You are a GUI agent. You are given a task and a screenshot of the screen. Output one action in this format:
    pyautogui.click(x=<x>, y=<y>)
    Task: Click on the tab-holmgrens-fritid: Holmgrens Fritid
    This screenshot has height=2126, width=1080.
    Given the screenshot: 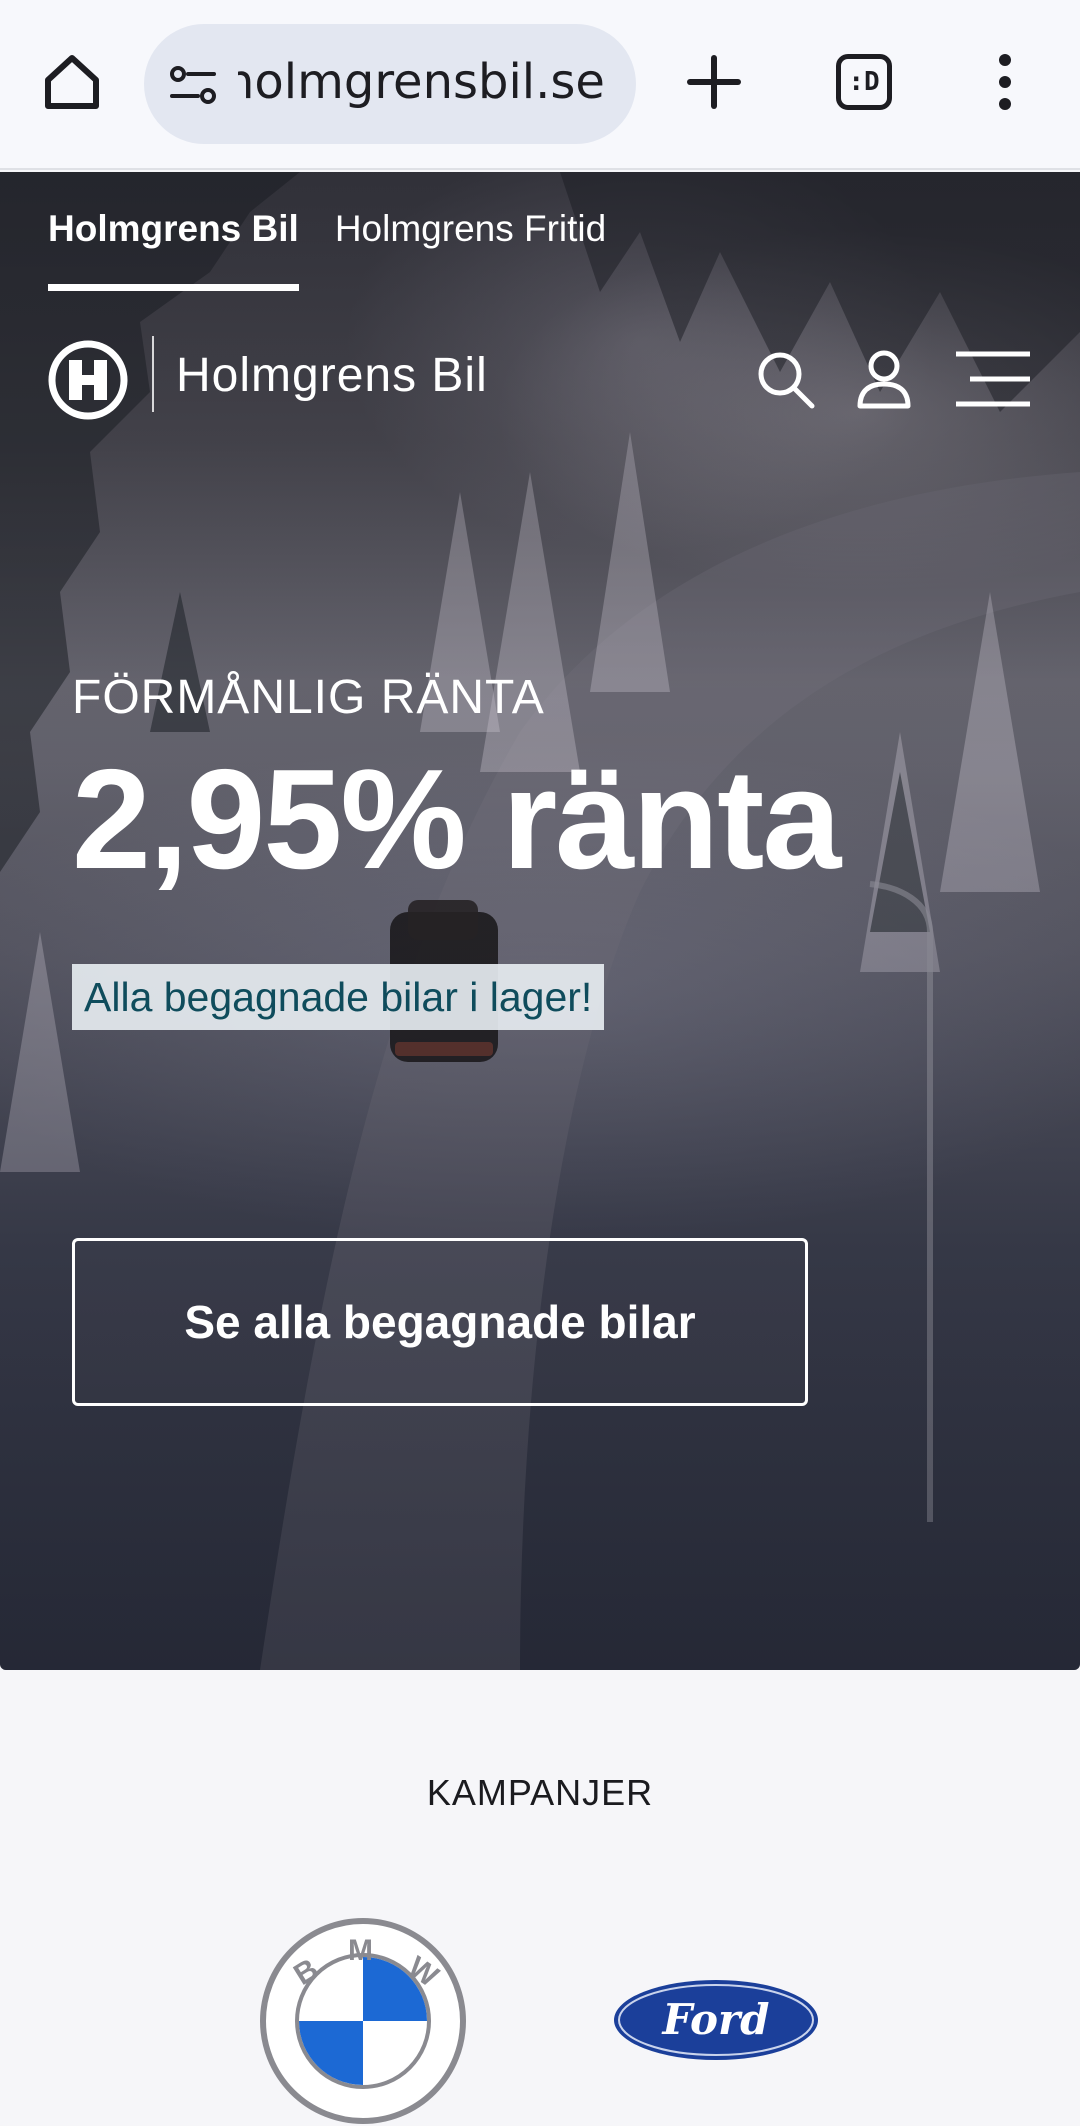 What is the action you would take?
    pyautogui.click(x=470, y=249)
    